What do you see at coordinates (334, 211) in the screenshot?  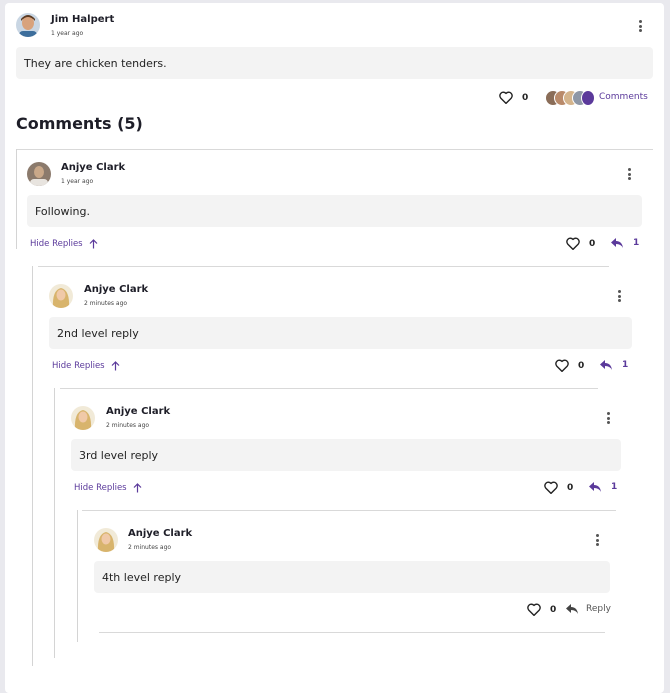 I see `comment-body: Following.` at bounding box center [334, 211].